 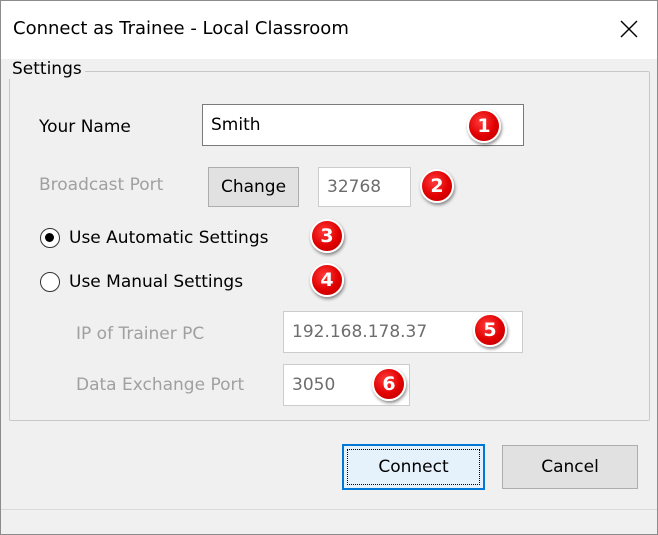 What do you see at coordinates (484, 126) in the screenshot?
I see `callout-badge-1: 1` at bounding box center [484, 126].